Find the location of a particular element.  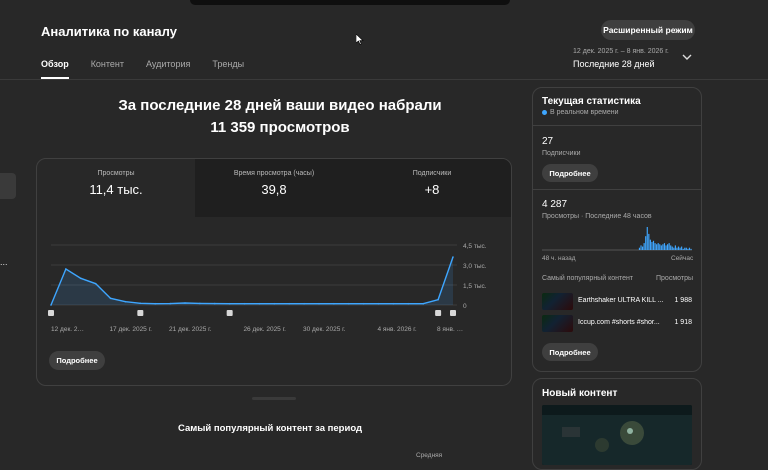

video-views: 1 918 is located at coordinates (683, 322).